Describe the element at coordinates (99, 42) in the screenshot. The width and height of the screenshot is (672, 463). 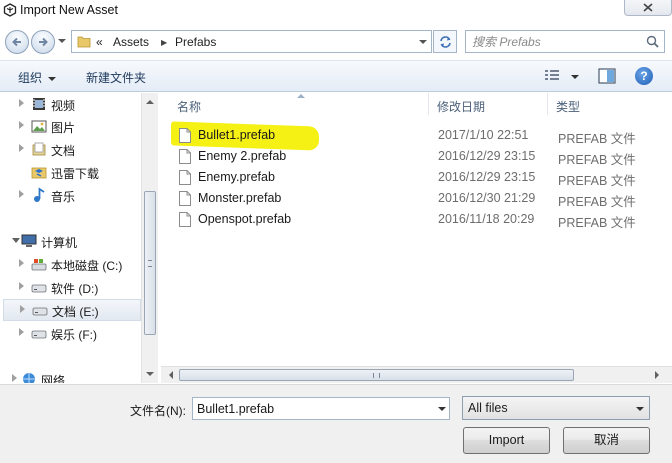
I see `address-overflow: «` at that location.